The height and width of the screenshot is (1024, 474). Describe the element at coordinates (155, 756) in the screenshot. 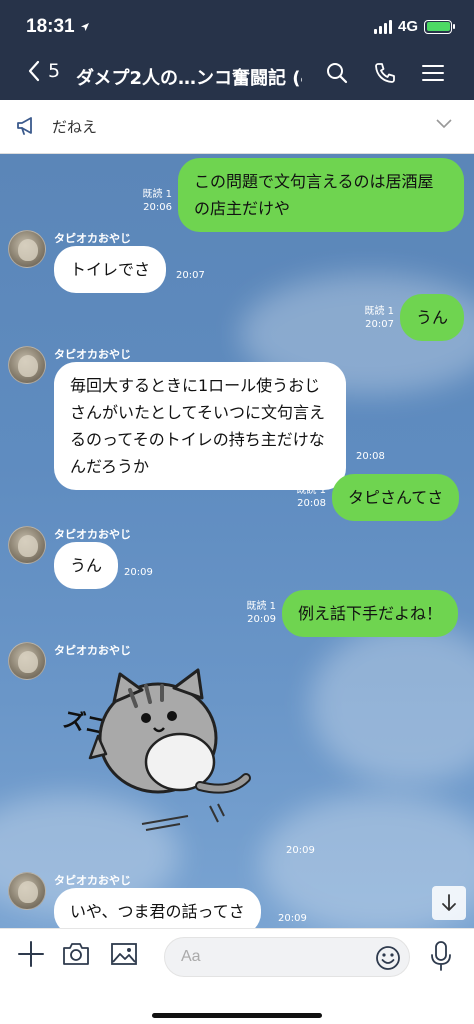

I see `cat-sticker: ズコー` at that location.